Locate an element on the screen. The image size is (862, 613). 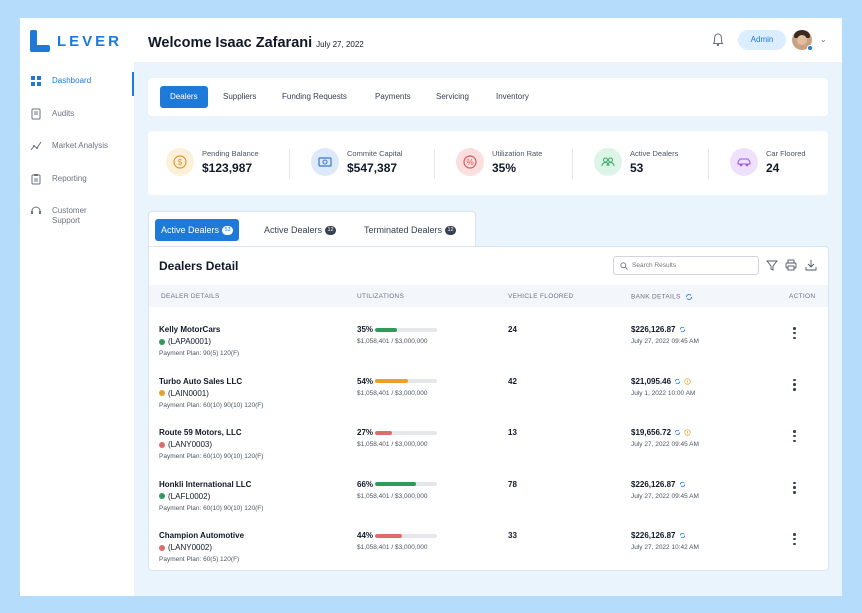
tab-active-dealers: Active Dealers 53 is located at coordinates (197, 230).